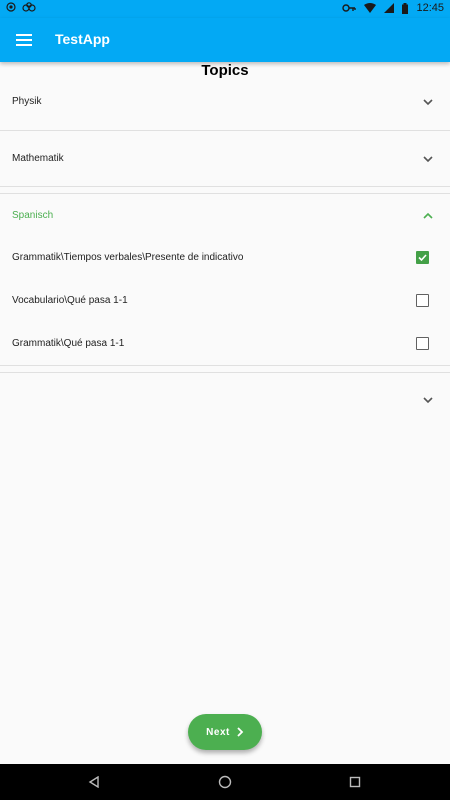 Image resolution: width=450 pixels, height=800 pixels. I want to click on topic-label: Mathematik, so click(38, 158).